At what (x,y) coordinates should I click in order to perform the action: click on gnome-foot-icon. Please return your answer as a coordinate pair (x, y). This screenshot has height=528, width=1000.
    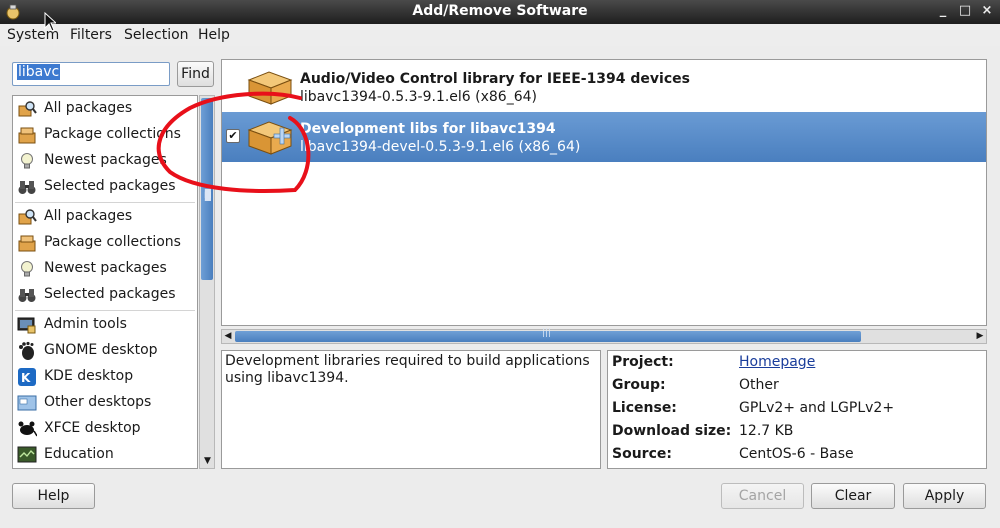
    Looking at the image, I should click on (26, 350).